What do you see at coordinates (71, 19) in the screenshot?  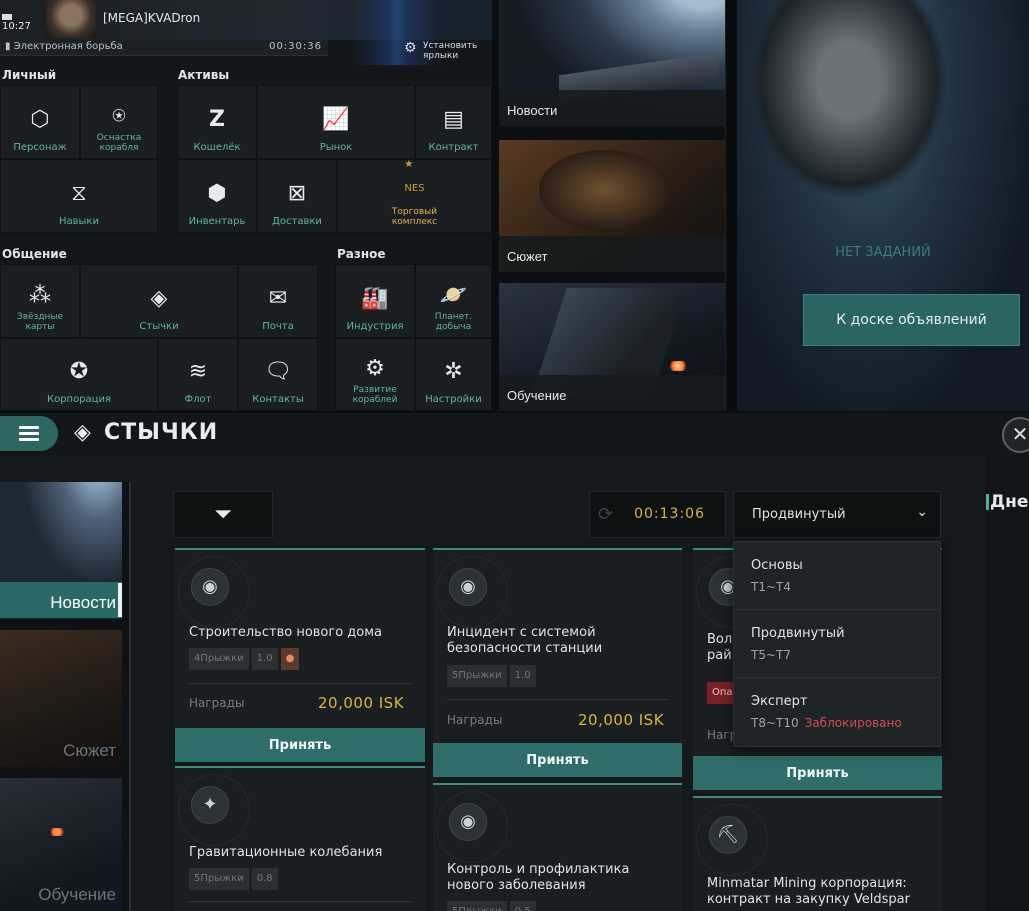 I see `player-avatar` at bounding box center [71, 19].